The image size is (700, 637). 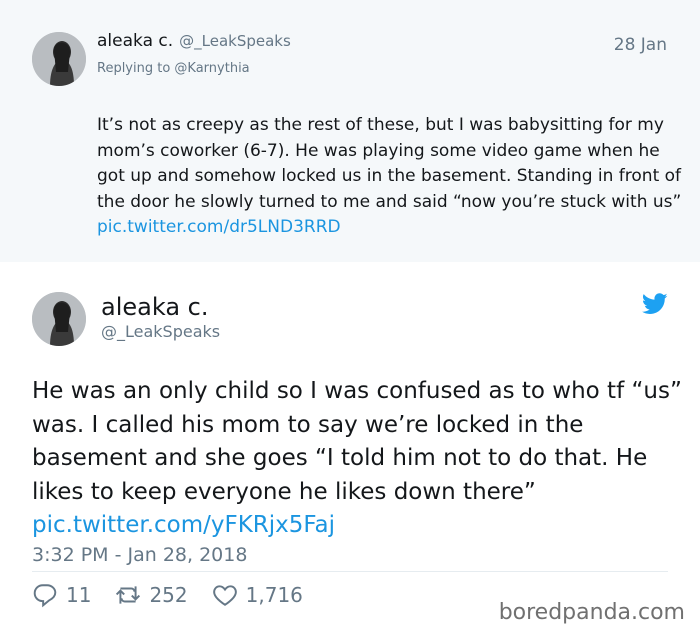 I want to click on retweet-count: 252, so click(x=168, y=595).